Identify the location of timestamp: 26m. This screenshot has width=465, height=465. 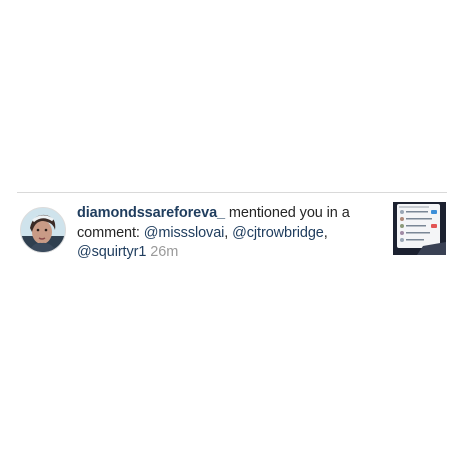
(164, 252).